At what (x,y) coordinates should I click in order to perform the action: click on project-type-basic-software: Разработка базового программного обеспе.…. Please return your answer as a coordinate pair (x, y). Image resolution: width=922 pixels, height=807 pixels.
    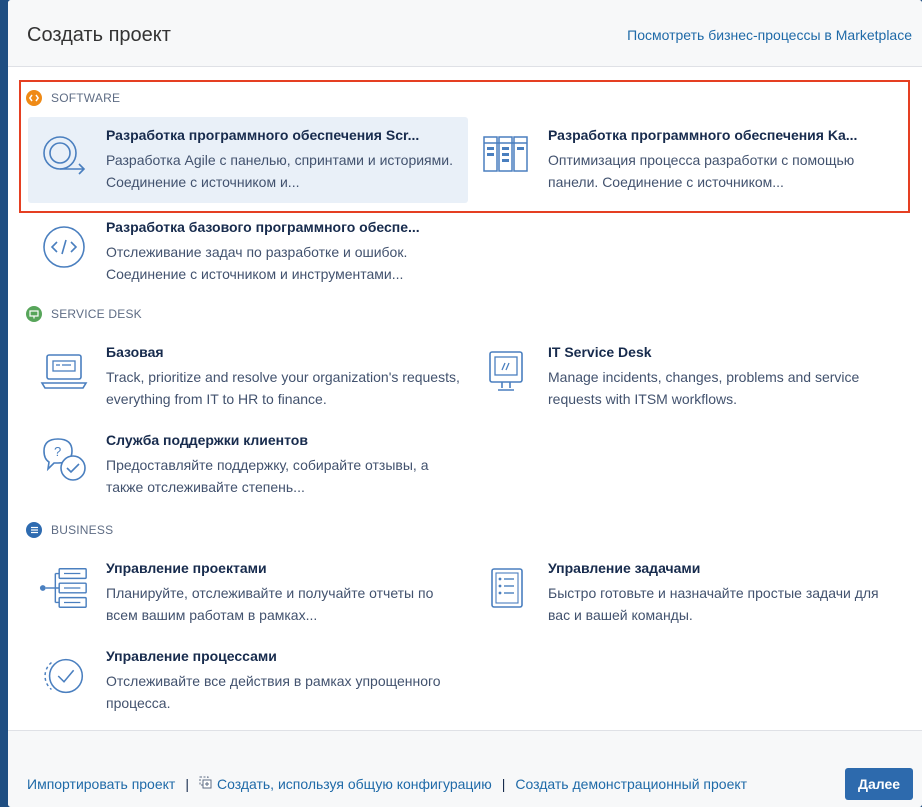
    Looking at the image, I should click on (248, 252).